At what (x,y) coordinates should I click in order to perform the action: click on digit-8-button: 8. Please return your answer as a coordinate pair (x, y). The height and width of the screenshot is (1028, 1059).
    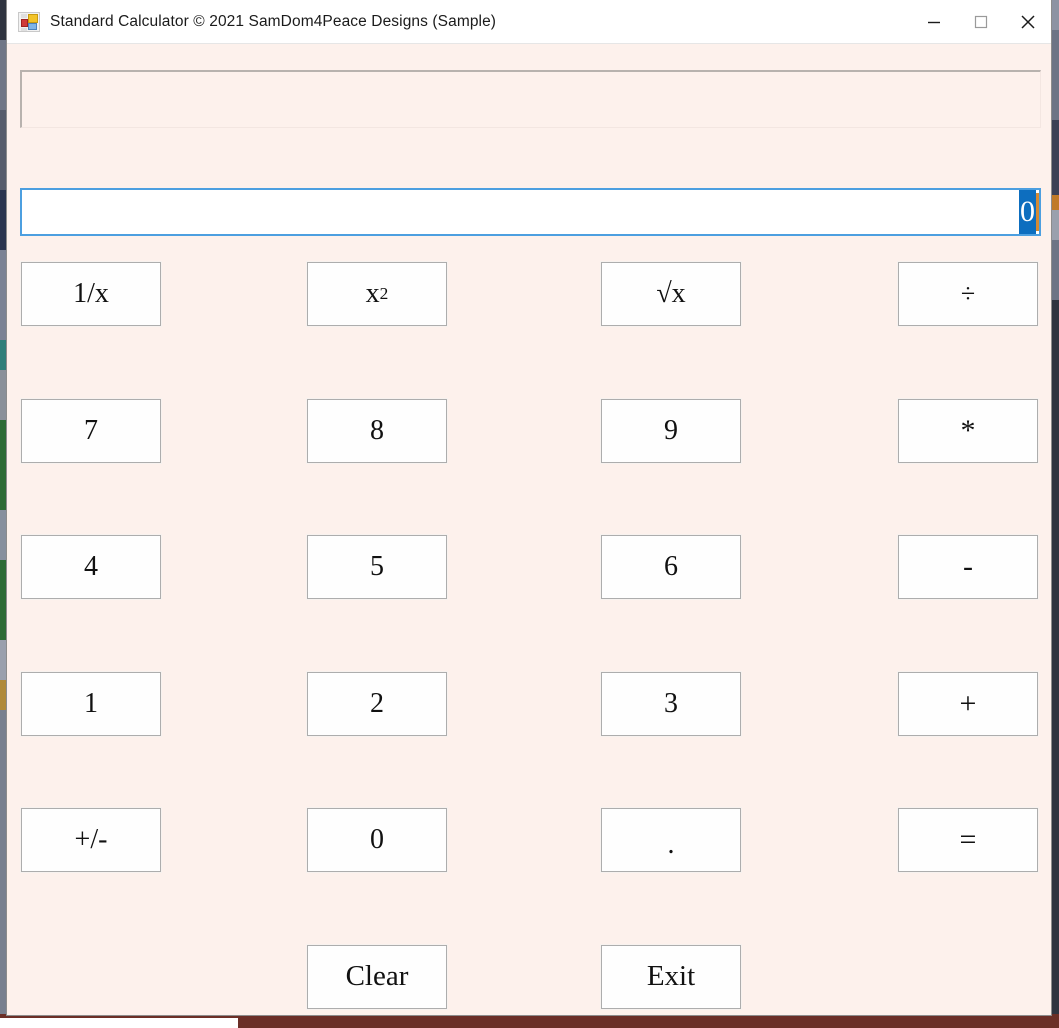
    Looking at the image, I should click on (377, 430).